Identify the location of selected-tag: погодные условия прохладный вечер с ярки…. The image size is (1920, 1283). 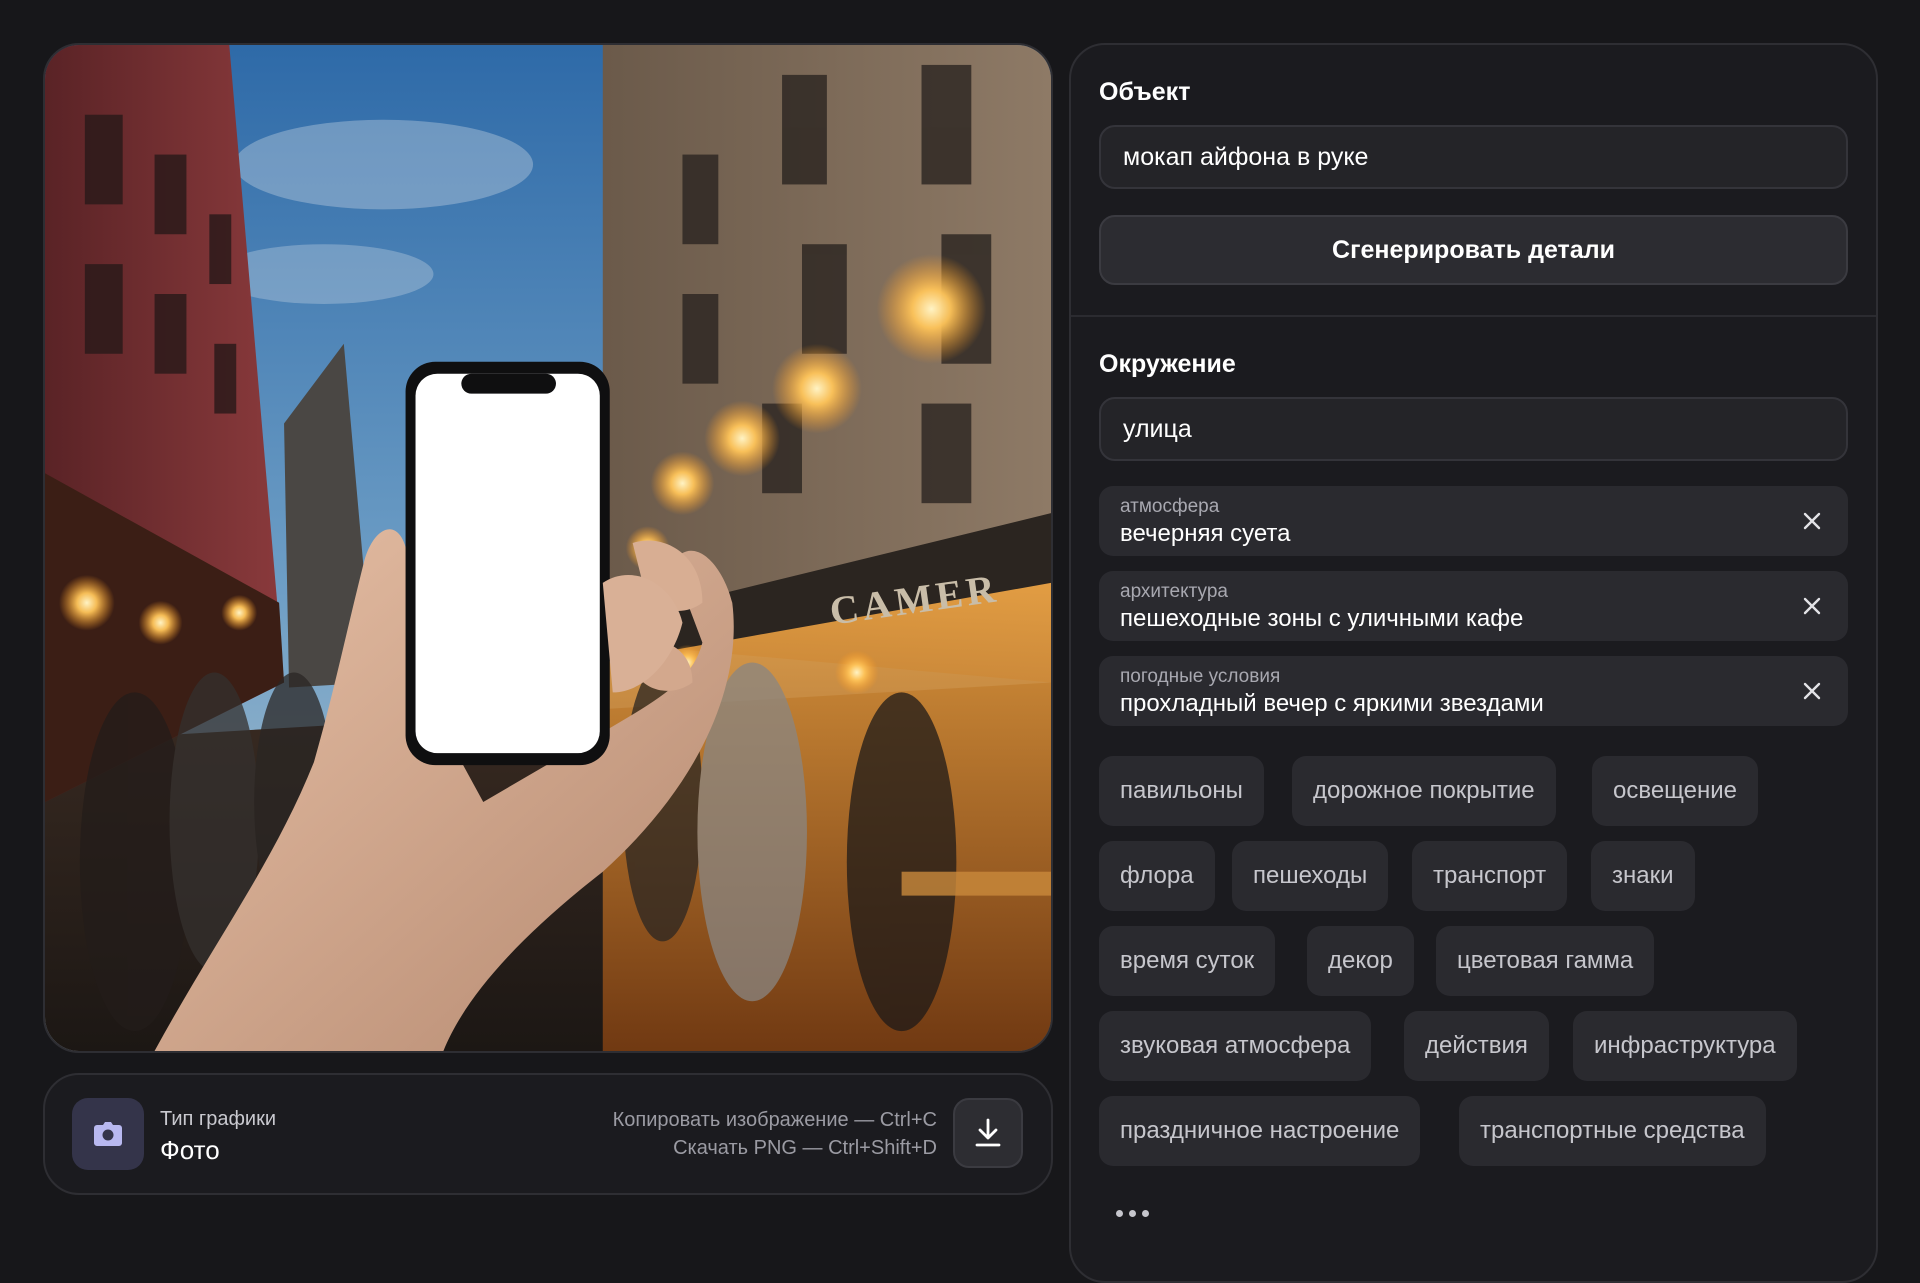
(1473, 691).